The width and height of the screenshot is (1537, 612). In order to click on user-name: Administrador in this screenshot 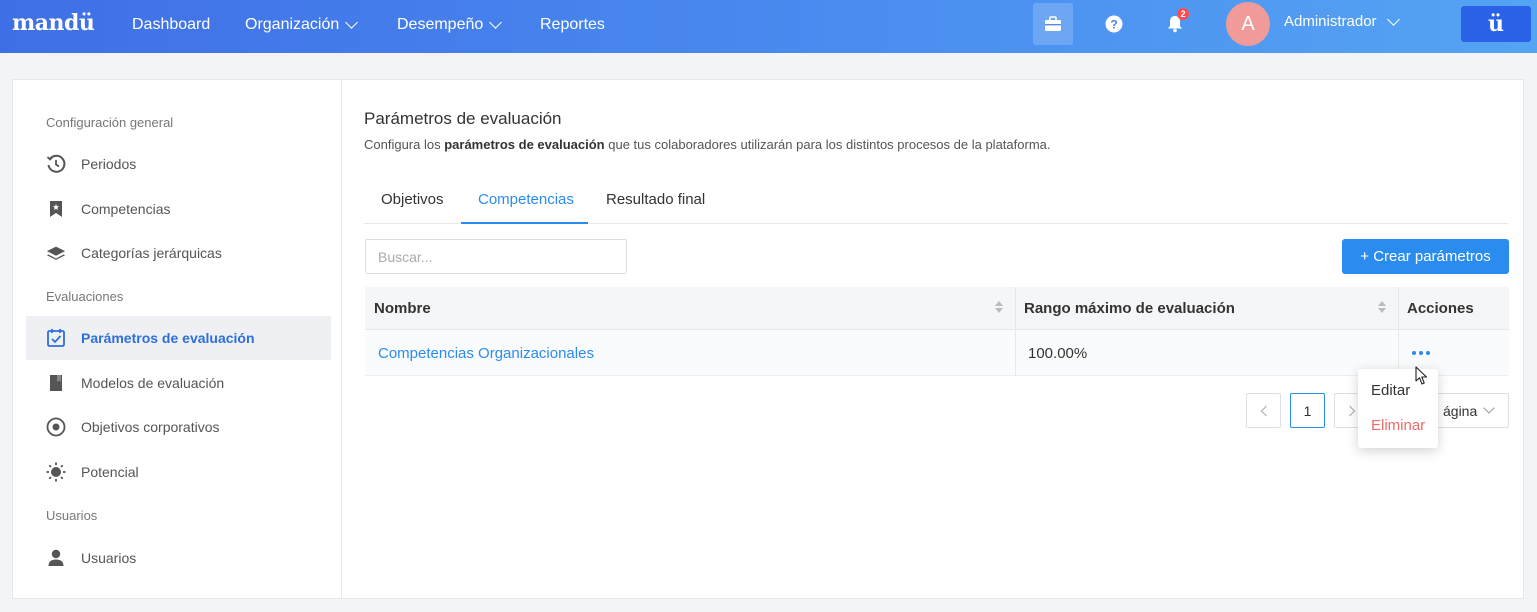, I will do `click(1330, 21)`.